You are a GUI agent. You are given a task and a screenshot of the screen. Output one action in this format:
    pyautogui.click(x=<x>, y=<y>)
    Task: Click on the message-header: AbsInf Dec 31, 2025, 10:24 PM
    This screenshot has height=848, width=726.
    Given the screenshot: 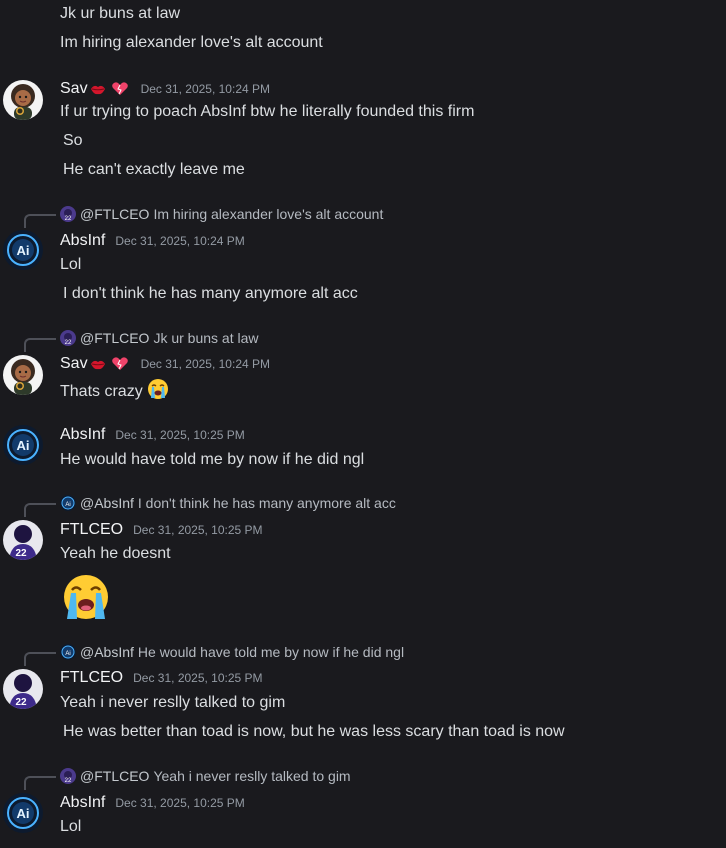 What is the action you would take?
    pyautogui.click(x=152, y=241)
    